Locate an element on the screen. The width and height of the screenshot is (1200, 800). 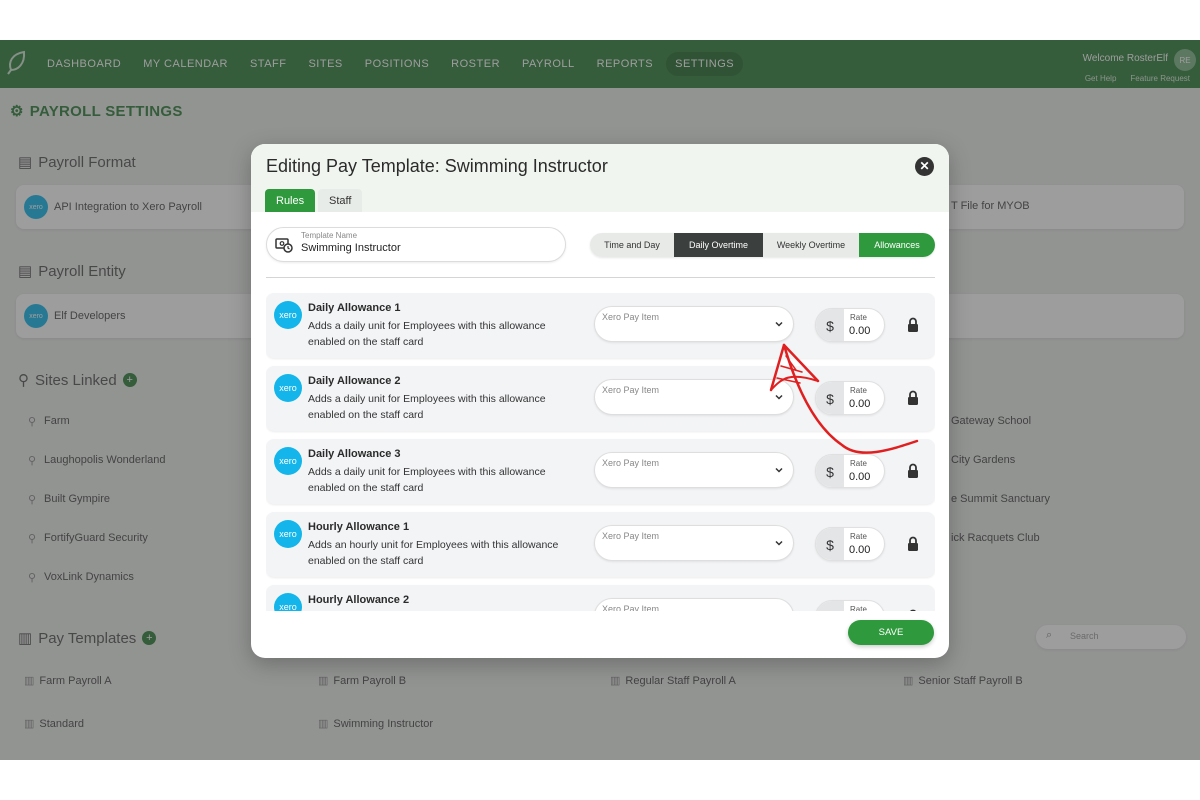
segment-weekly-overtime: Weekly Overtime is located at coordinates (811, 245).